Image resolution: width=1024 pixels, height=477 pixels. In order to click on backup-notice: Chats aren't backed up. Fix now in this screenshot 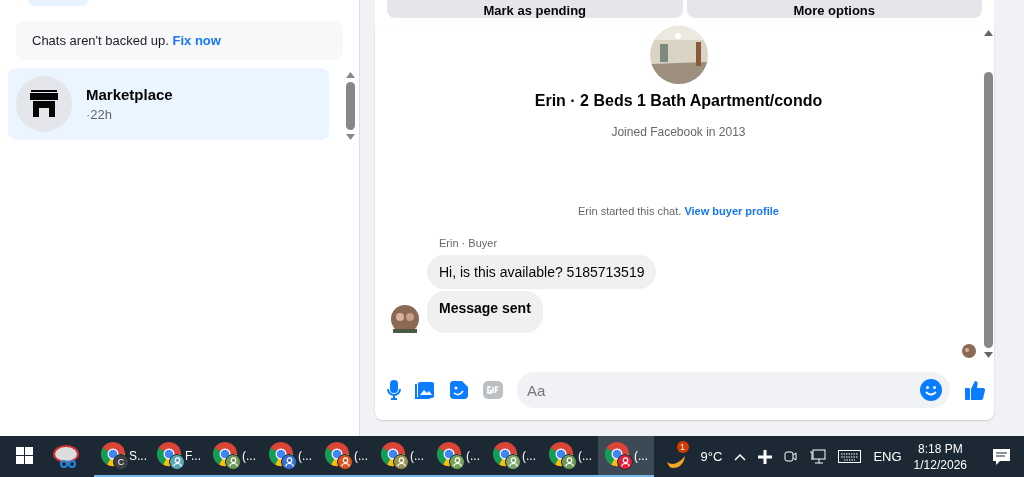, I will do `click(179, 40)`.